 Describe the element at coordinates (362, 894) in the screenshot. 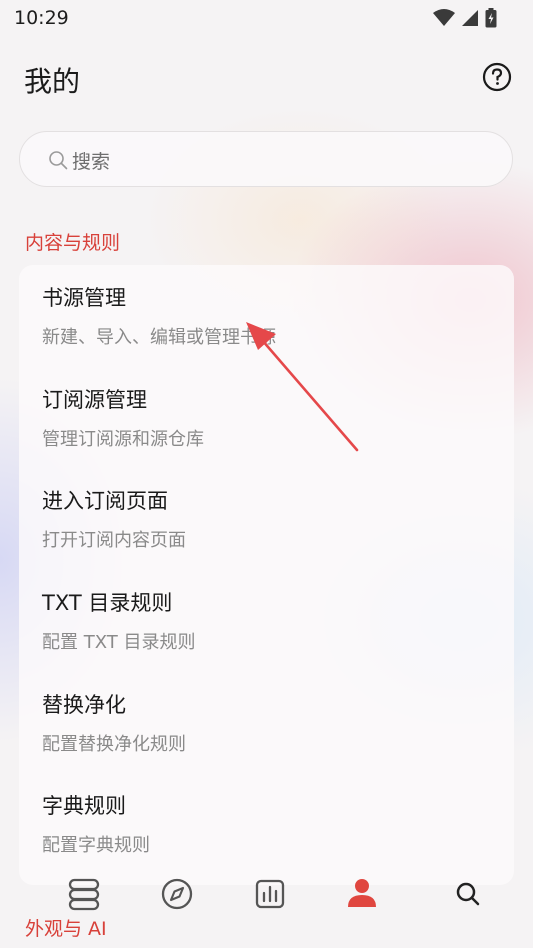

I see `person-icon` at that location.